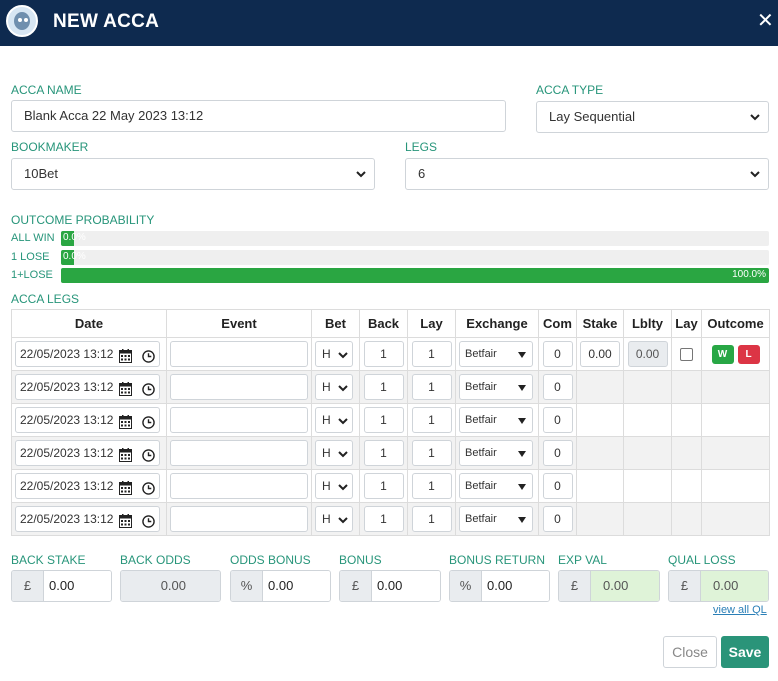 Image resolution: width=778 pixels, height=681 pixels. What do you see at coordinates (652, 117) in the screenshot?
I see `acca-type-select: Lay Sequential` at bounding box center [652, 117].